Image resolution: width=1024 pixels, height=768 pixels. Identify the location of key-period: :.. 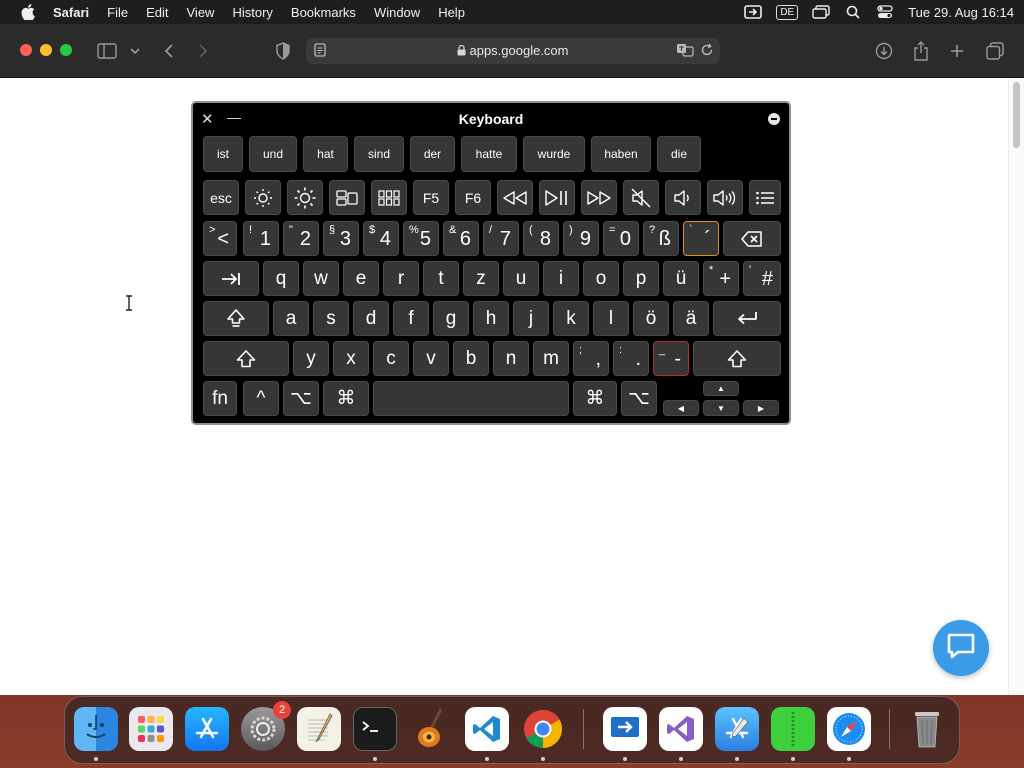
(631, 358).